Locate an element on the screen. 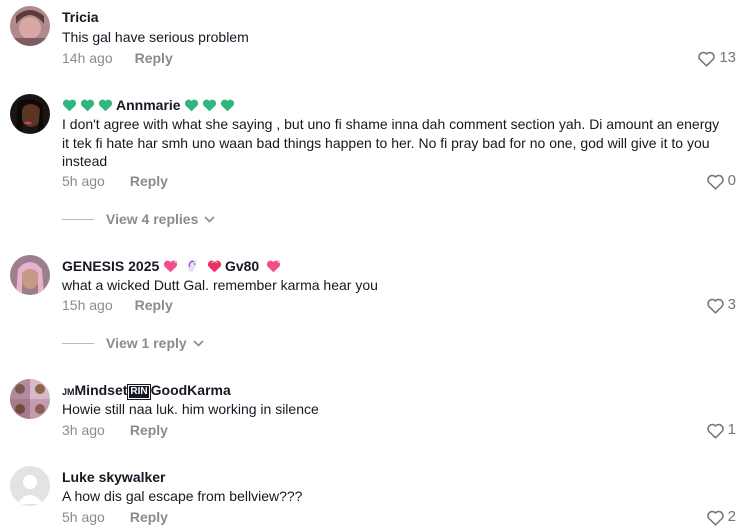 This screenshot has width=750, height=528. username-text: GoodKarma is located at coordinates (190, 390).